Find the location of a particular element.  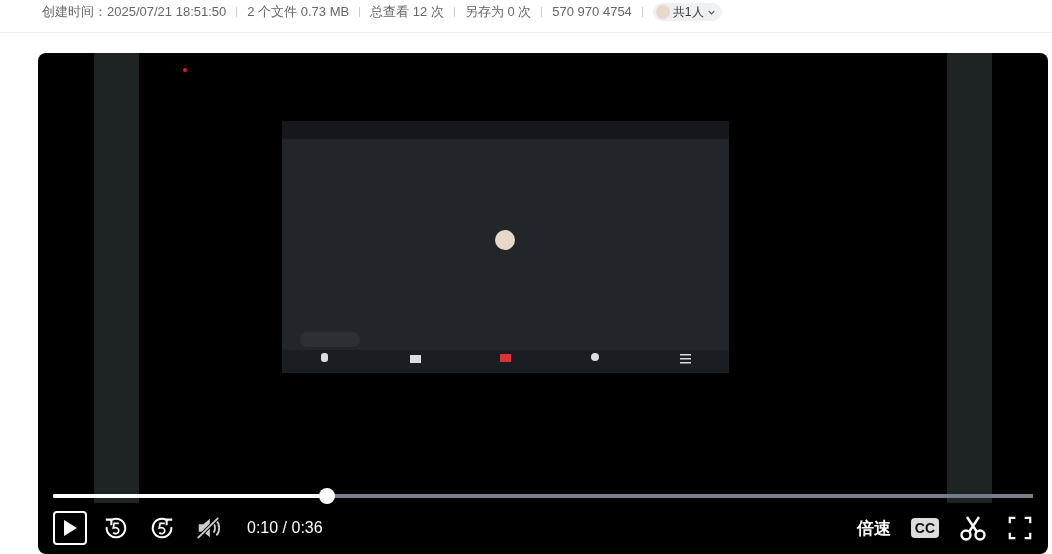

meta-text: 570 970 4754 is located at coordinates (592, 12).